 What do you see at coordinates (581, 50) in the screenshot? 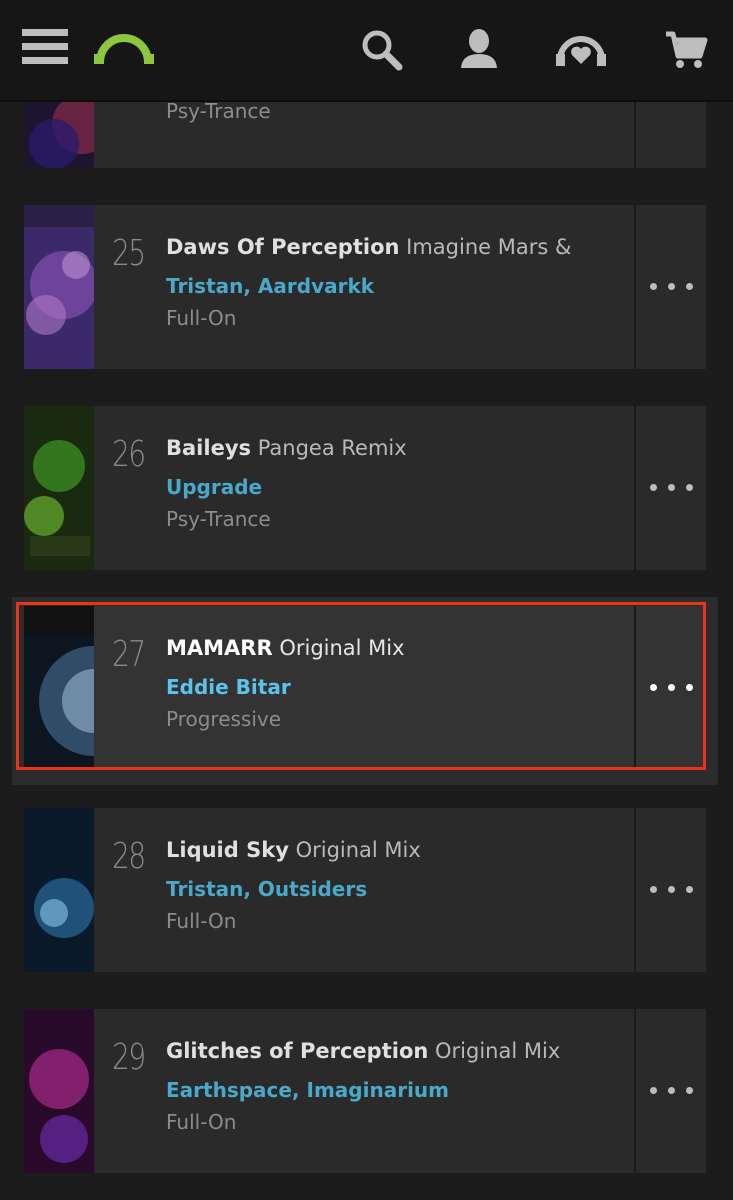
I see `my-beatport-icon` at bounding box center [581, 50].